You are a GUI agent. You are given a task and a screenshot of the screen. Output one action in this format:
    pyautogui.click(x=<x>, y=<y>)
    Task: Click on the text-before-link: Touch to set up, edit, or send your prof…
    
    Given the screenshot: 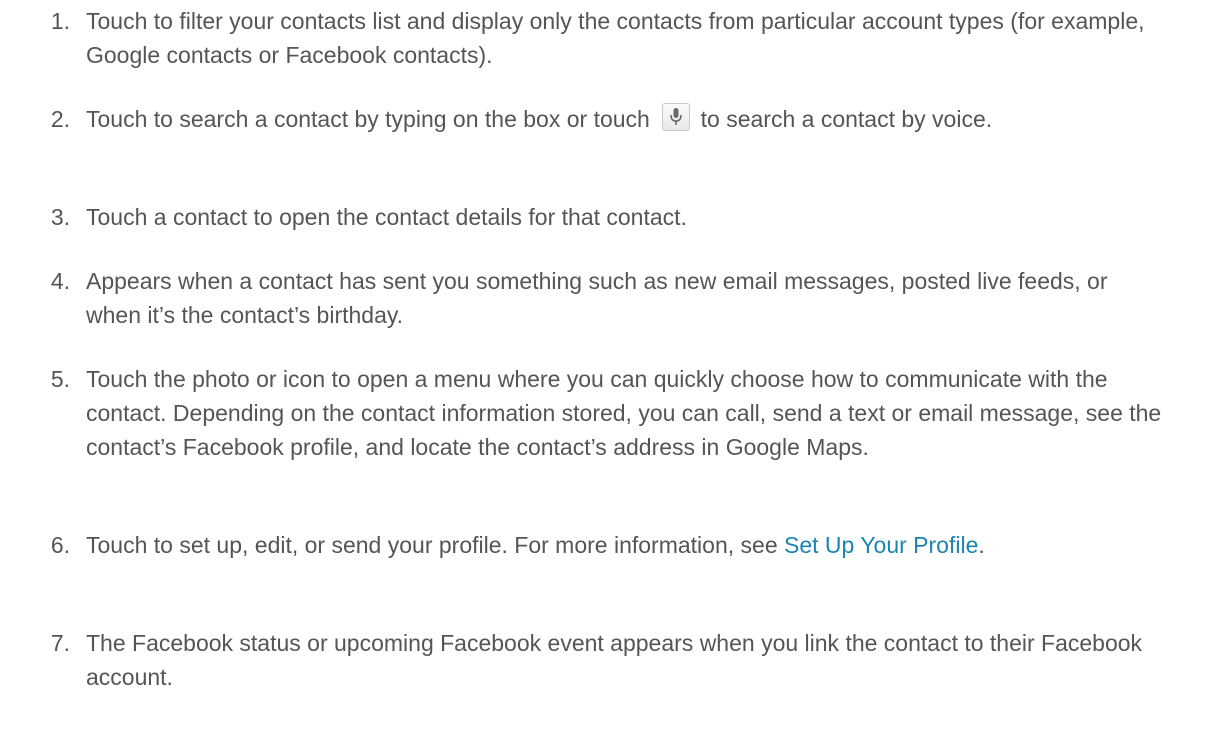 What is the action you would take?
    pyautogui.click(x=432, y=545)
    